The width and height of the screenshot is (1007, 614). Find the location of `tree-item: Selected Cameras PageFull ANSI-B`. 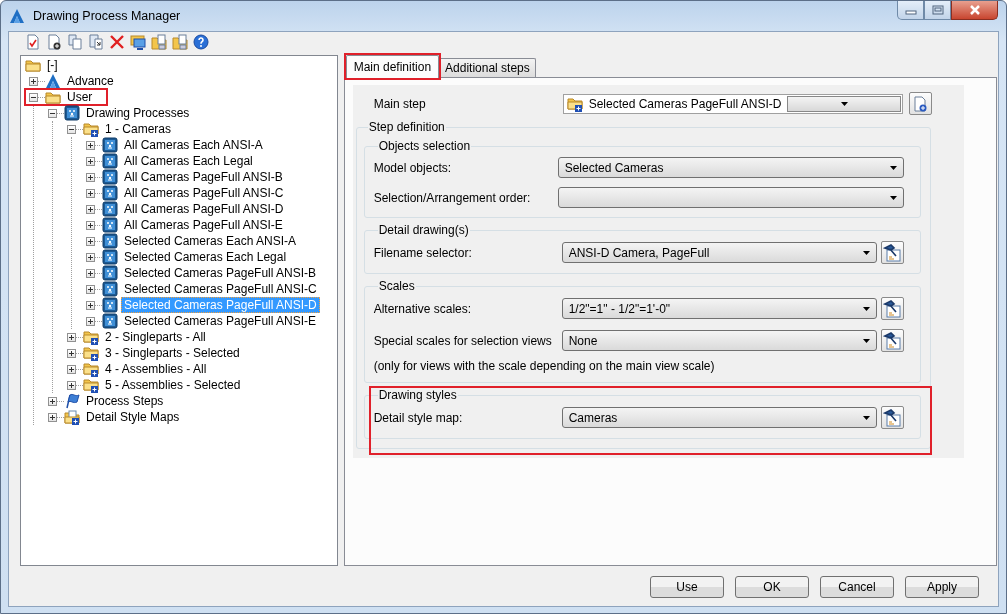

tree-item: Selected Cameras PageFull ANSI-B is located at coordinates (220, 273).